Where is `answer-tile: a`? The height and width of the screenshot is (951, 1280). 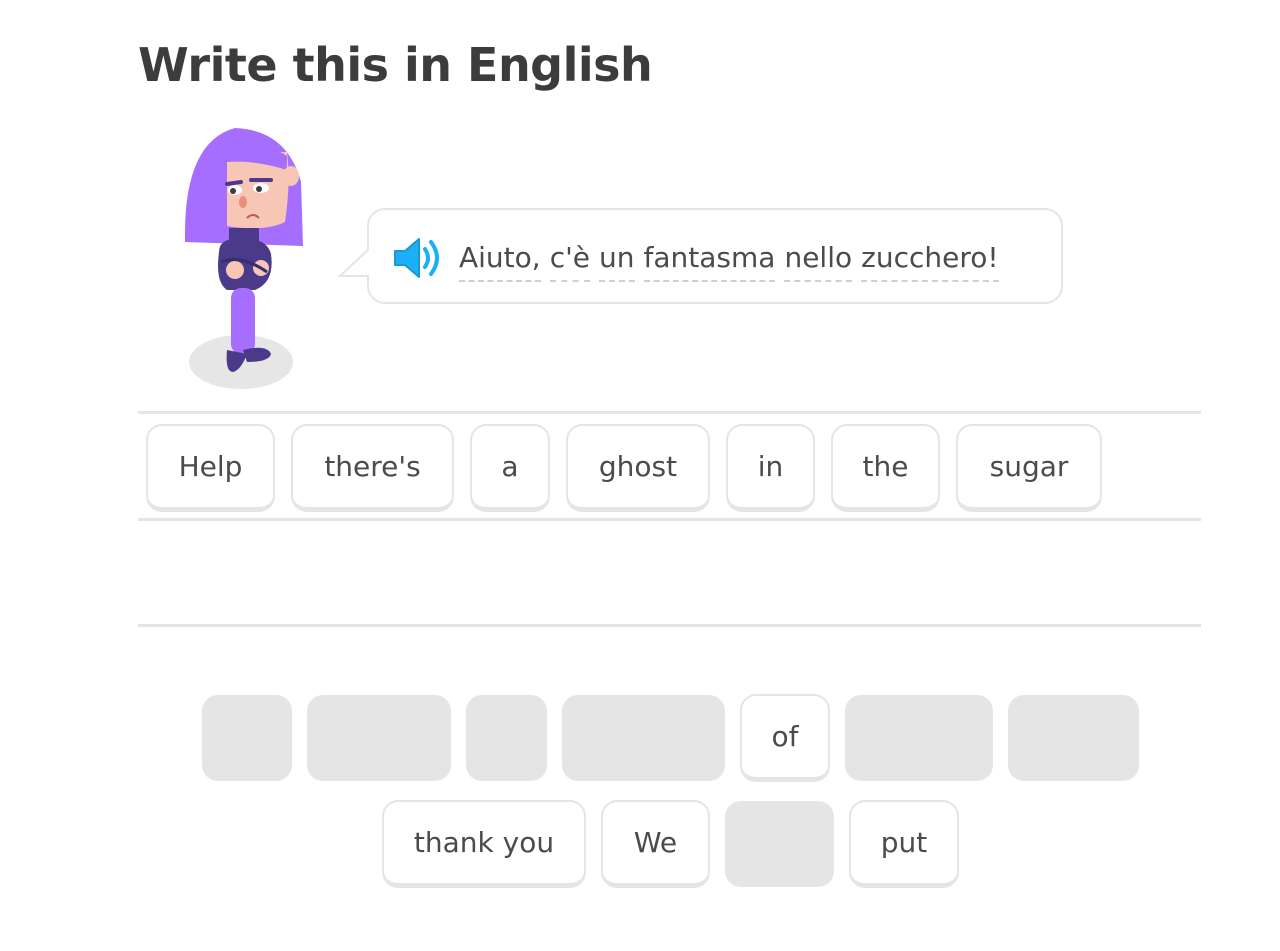
answer-tile: a is located at coordinates (510, 468).